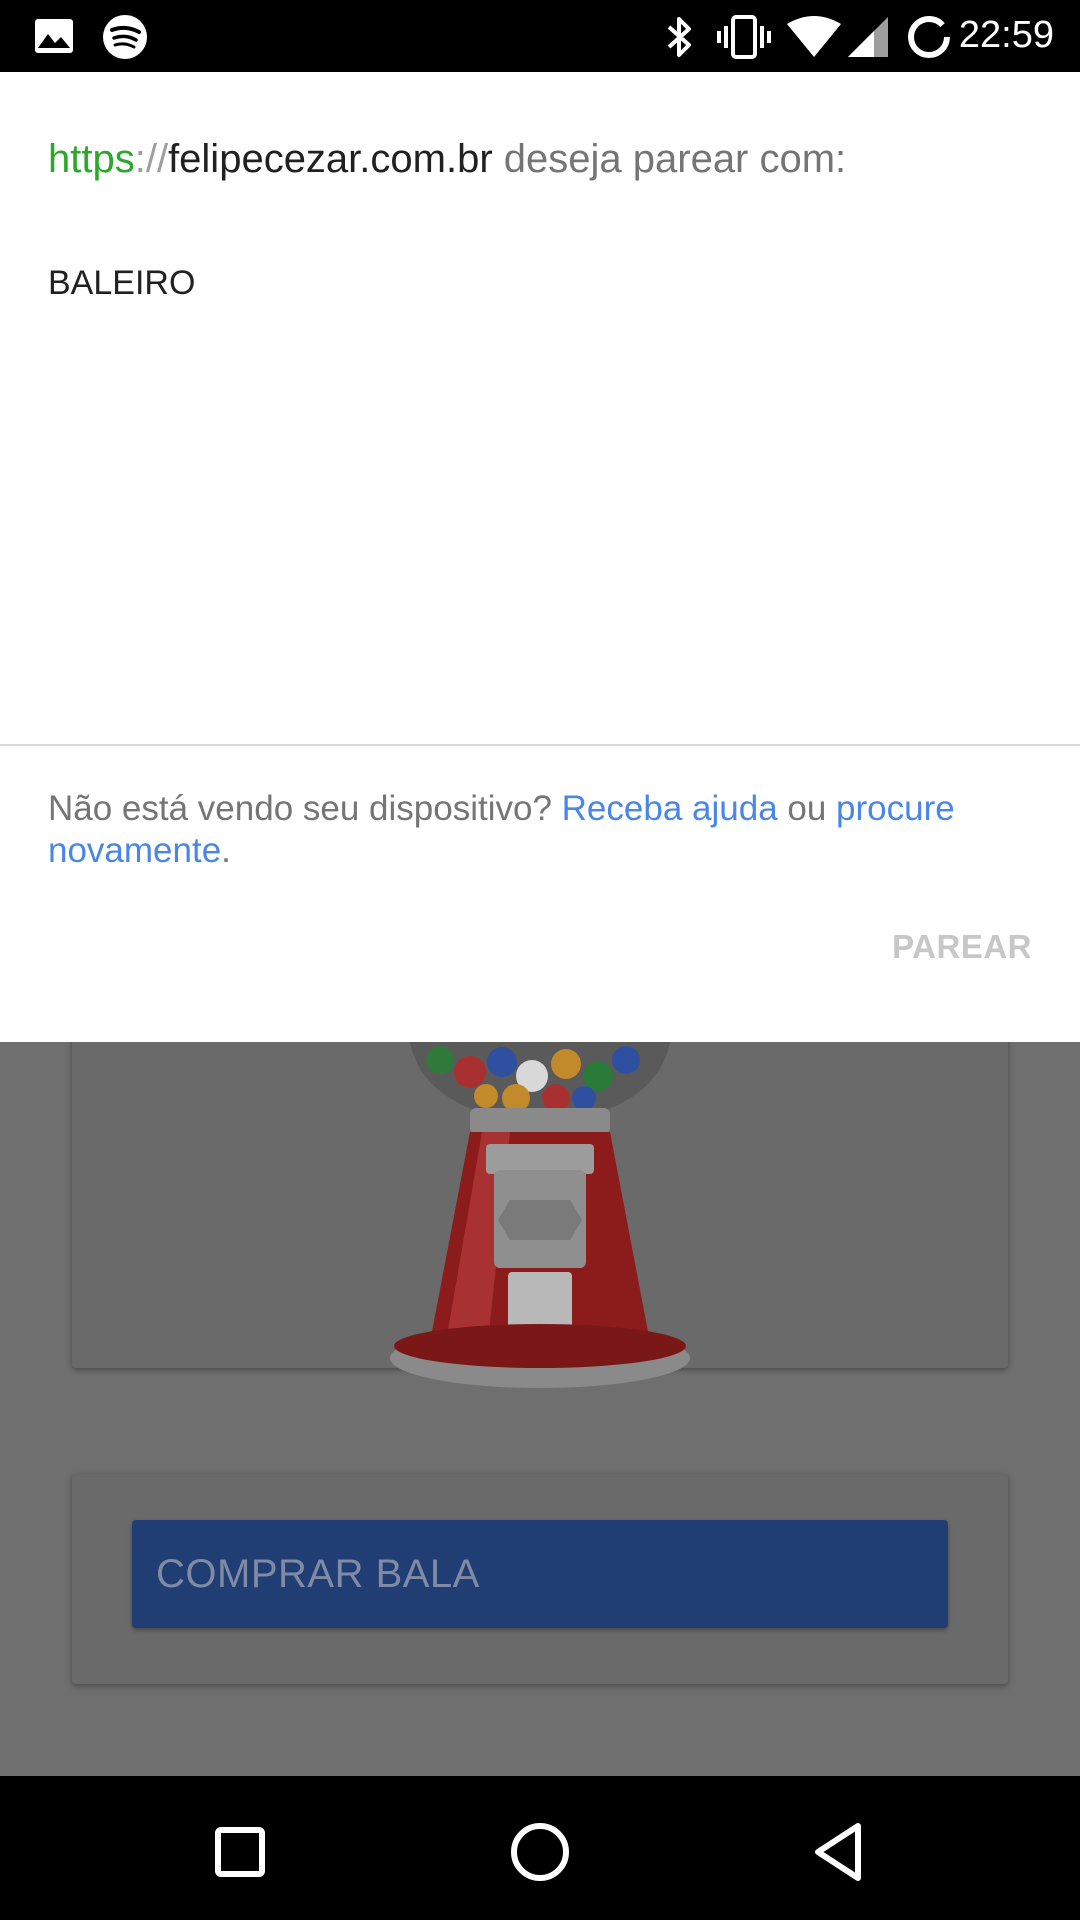  Describe the element at coordinates (240, 1852) in the screenshot. I see `recents-icon` at that location.